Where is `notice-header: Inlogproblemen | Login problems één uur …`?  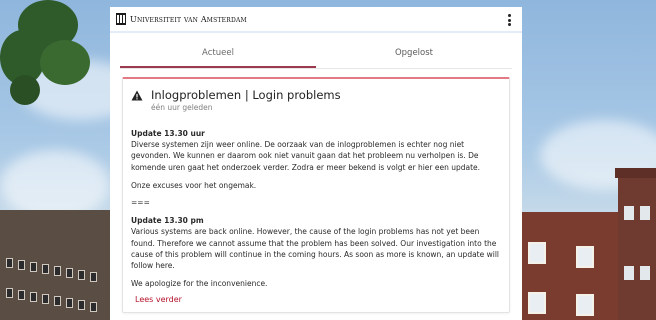 notice-header: Inlogproblemen | Login problems één uur … is located at coordinates (316, 95).